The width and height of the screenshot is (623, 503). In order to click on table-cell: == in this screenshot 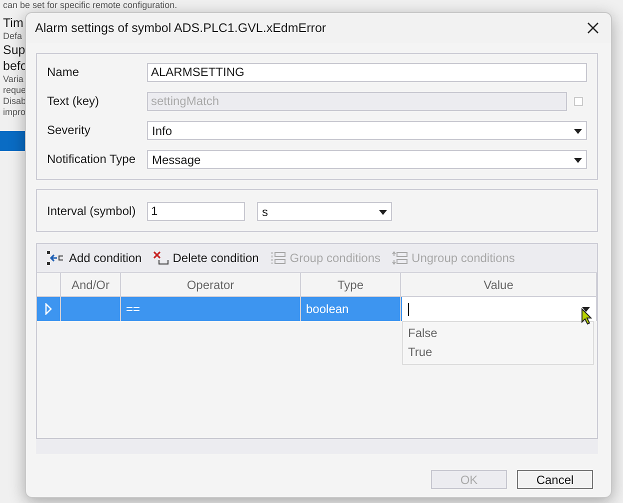, I will do `click(133, 309)`.